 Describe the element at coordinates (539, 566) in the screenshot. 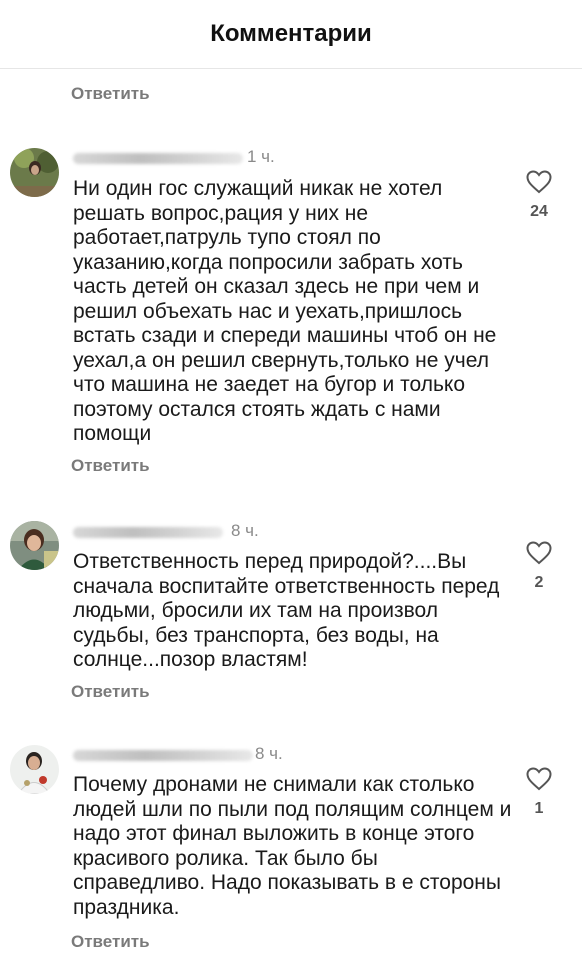

I see `like-control: 2` at that location.